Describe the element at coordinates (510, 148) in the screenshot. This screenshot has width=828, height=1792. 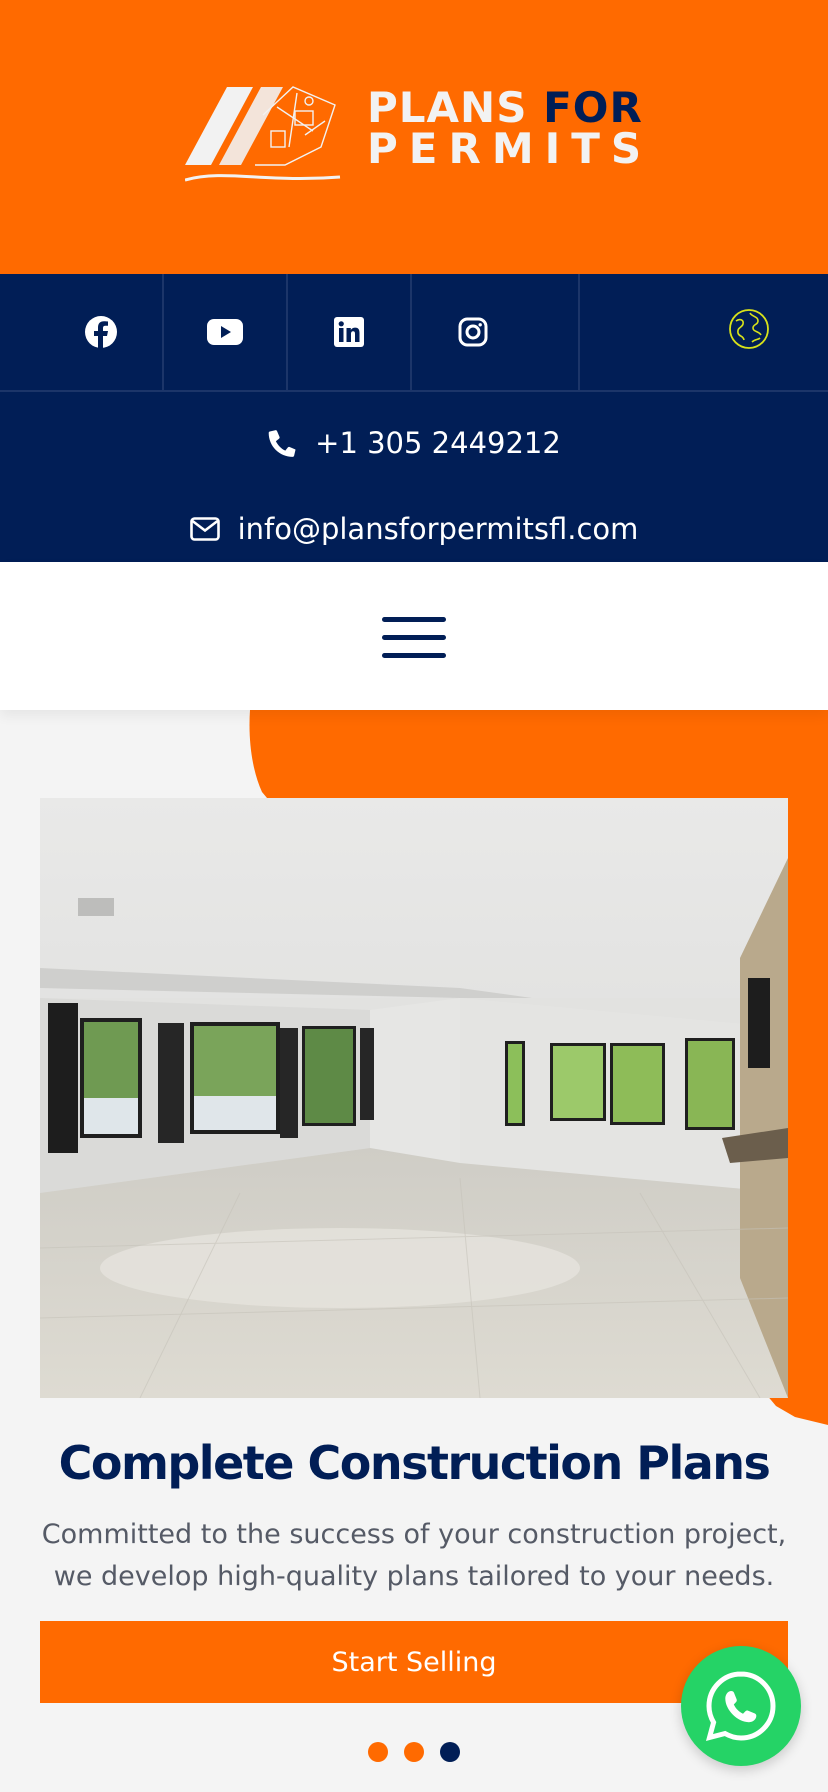
I see `logo-word-permits: PERMITS` at that location.